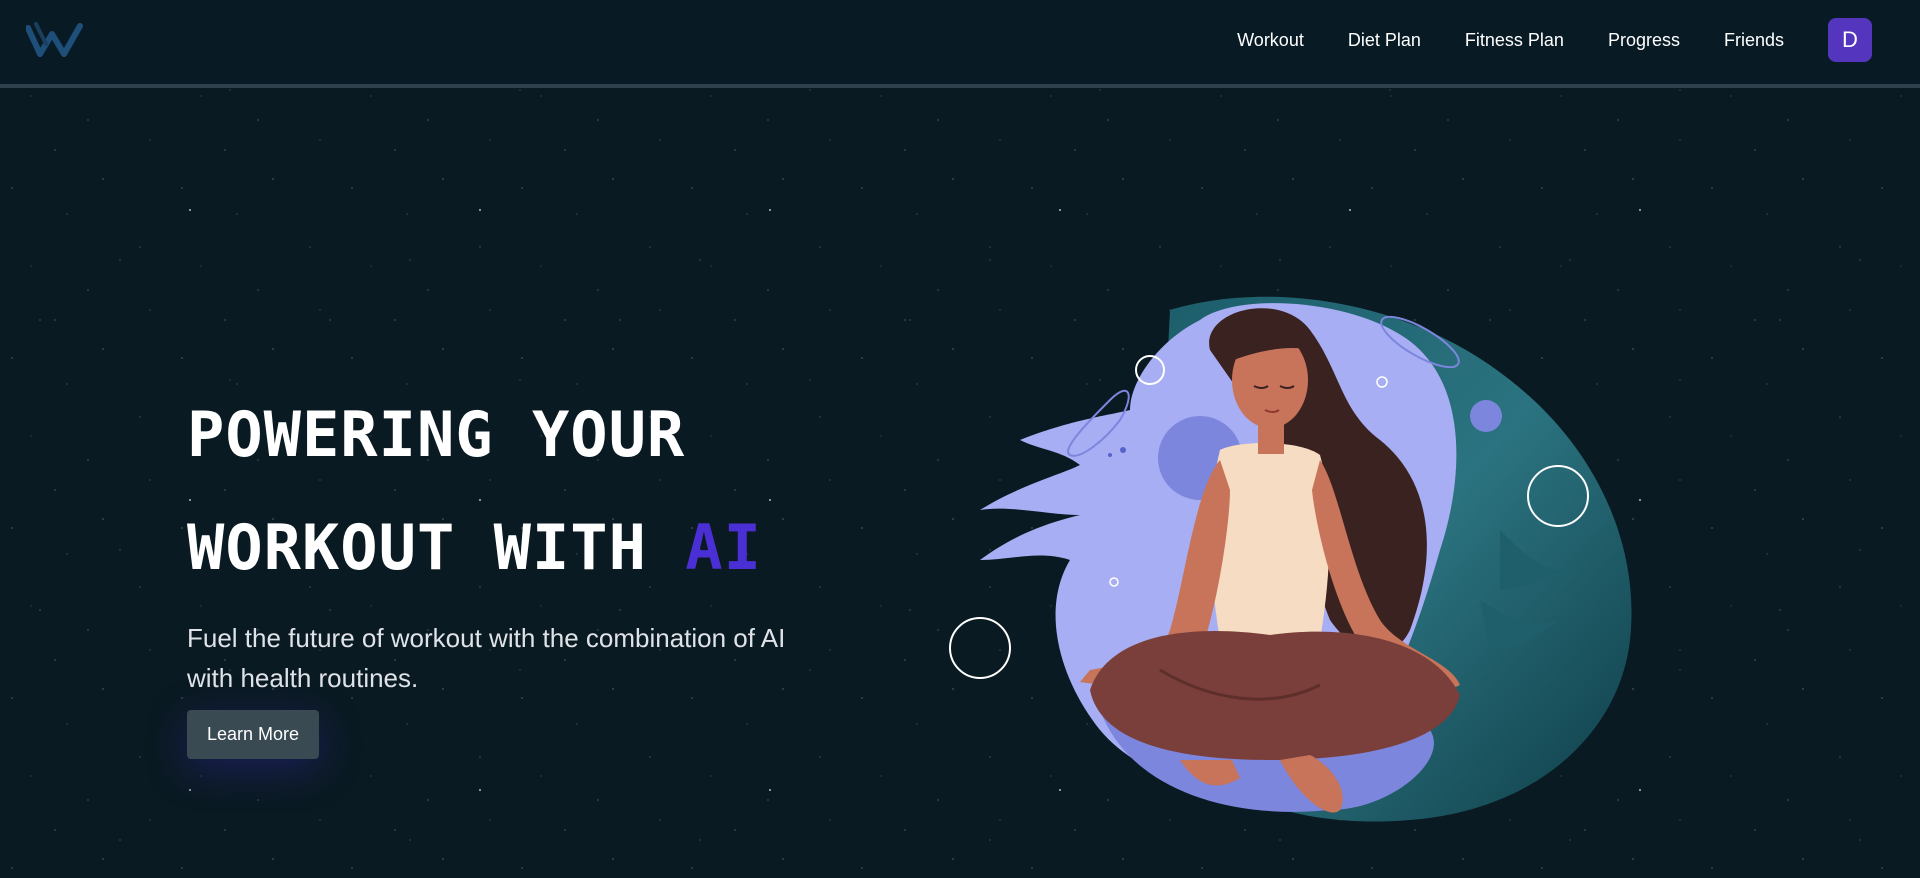  What do you see at coordinates (436, 547) in the screenshot?
I see `headline-line-2: WORKOUT WITH` at bounding box center [436, 547].